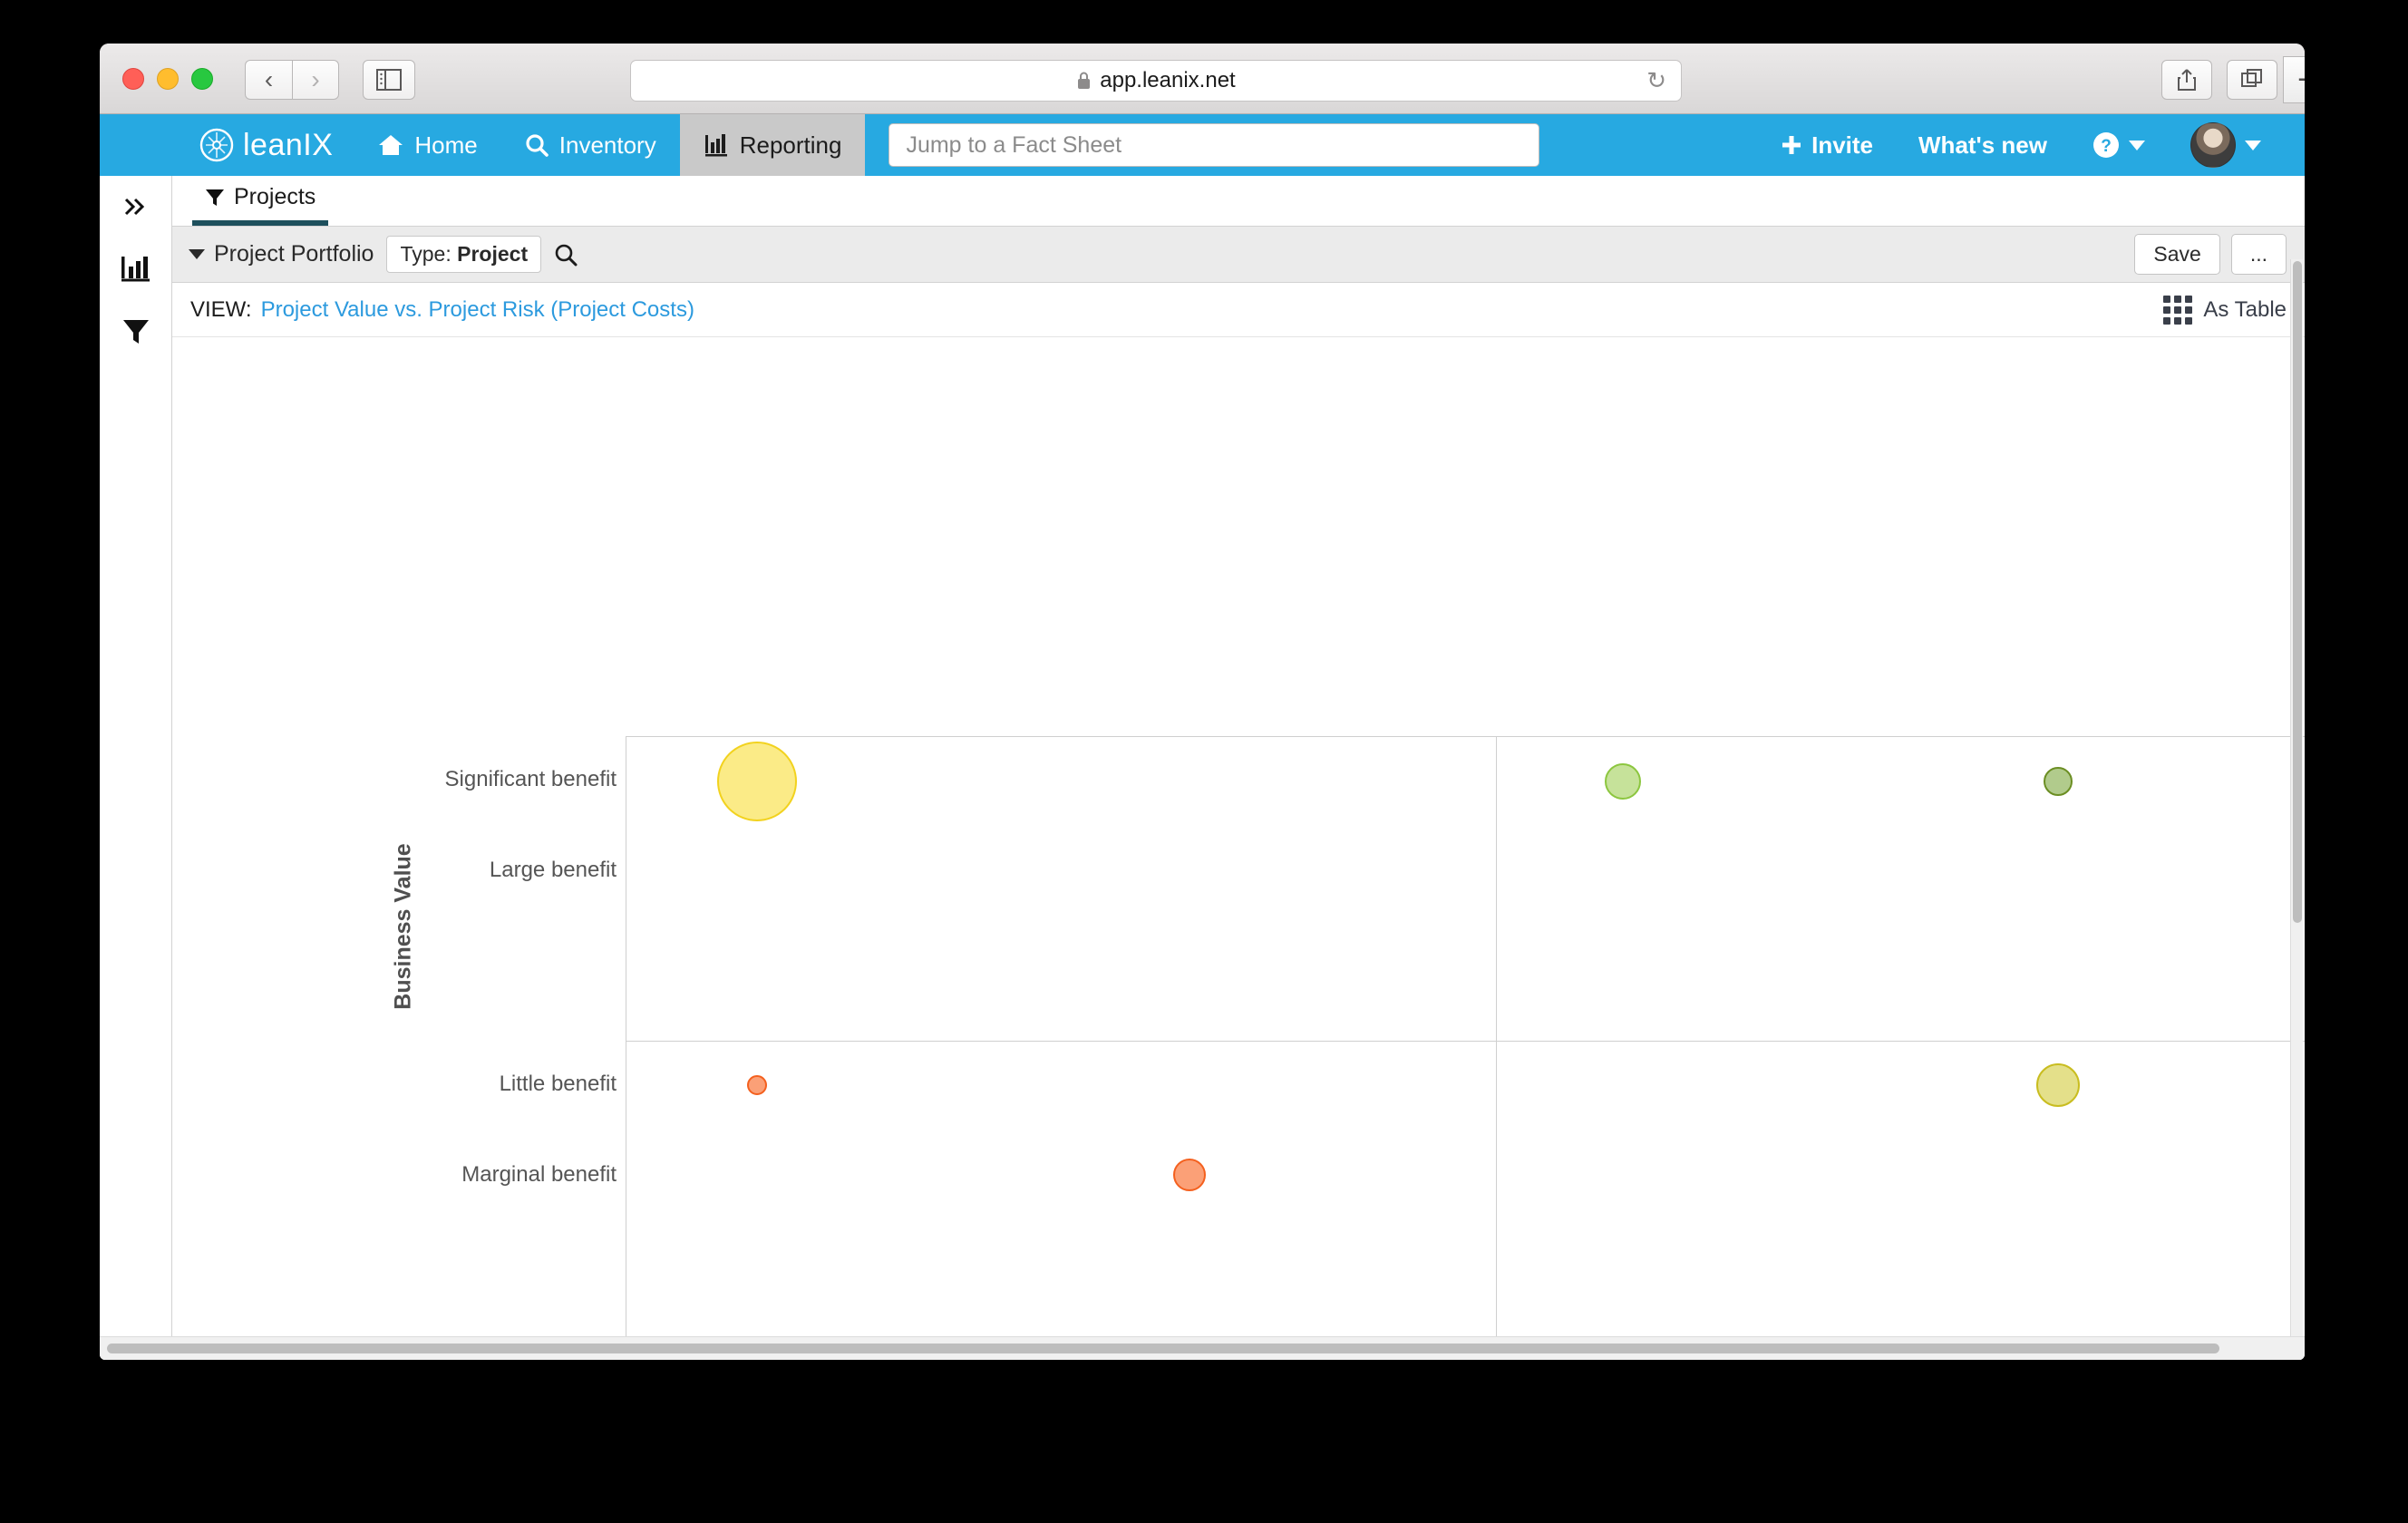  I want to click on avatar, so click(2213, 145).